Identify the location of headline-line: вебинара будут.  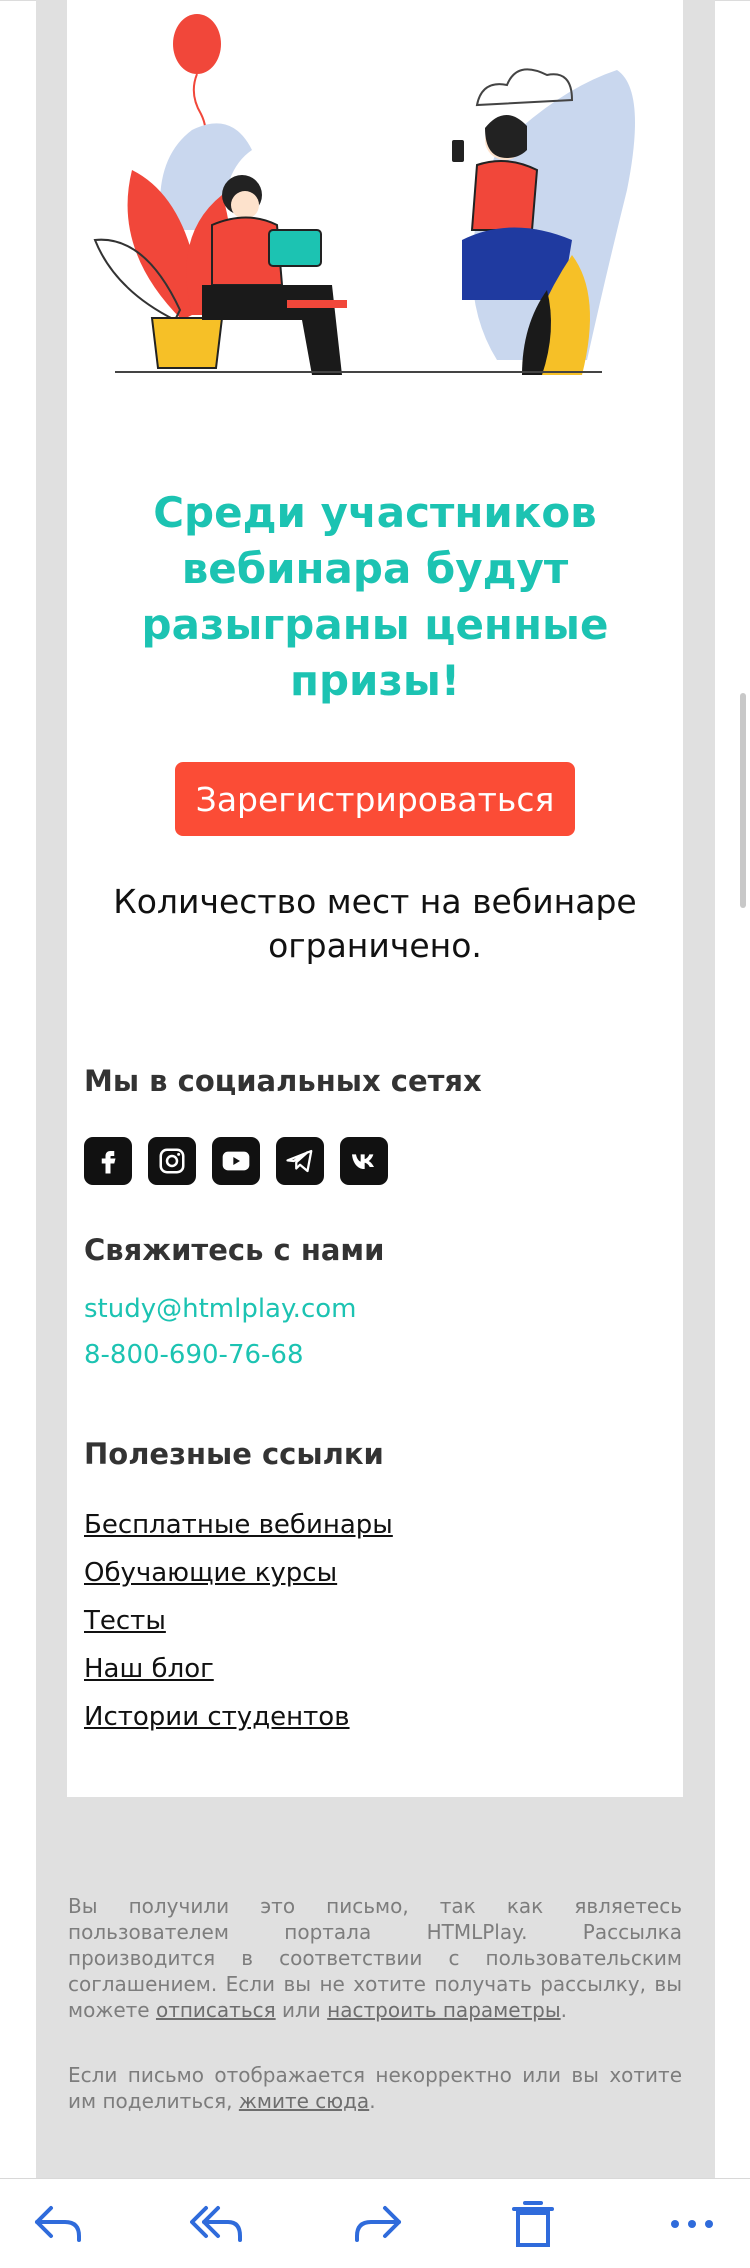
(375, 568).